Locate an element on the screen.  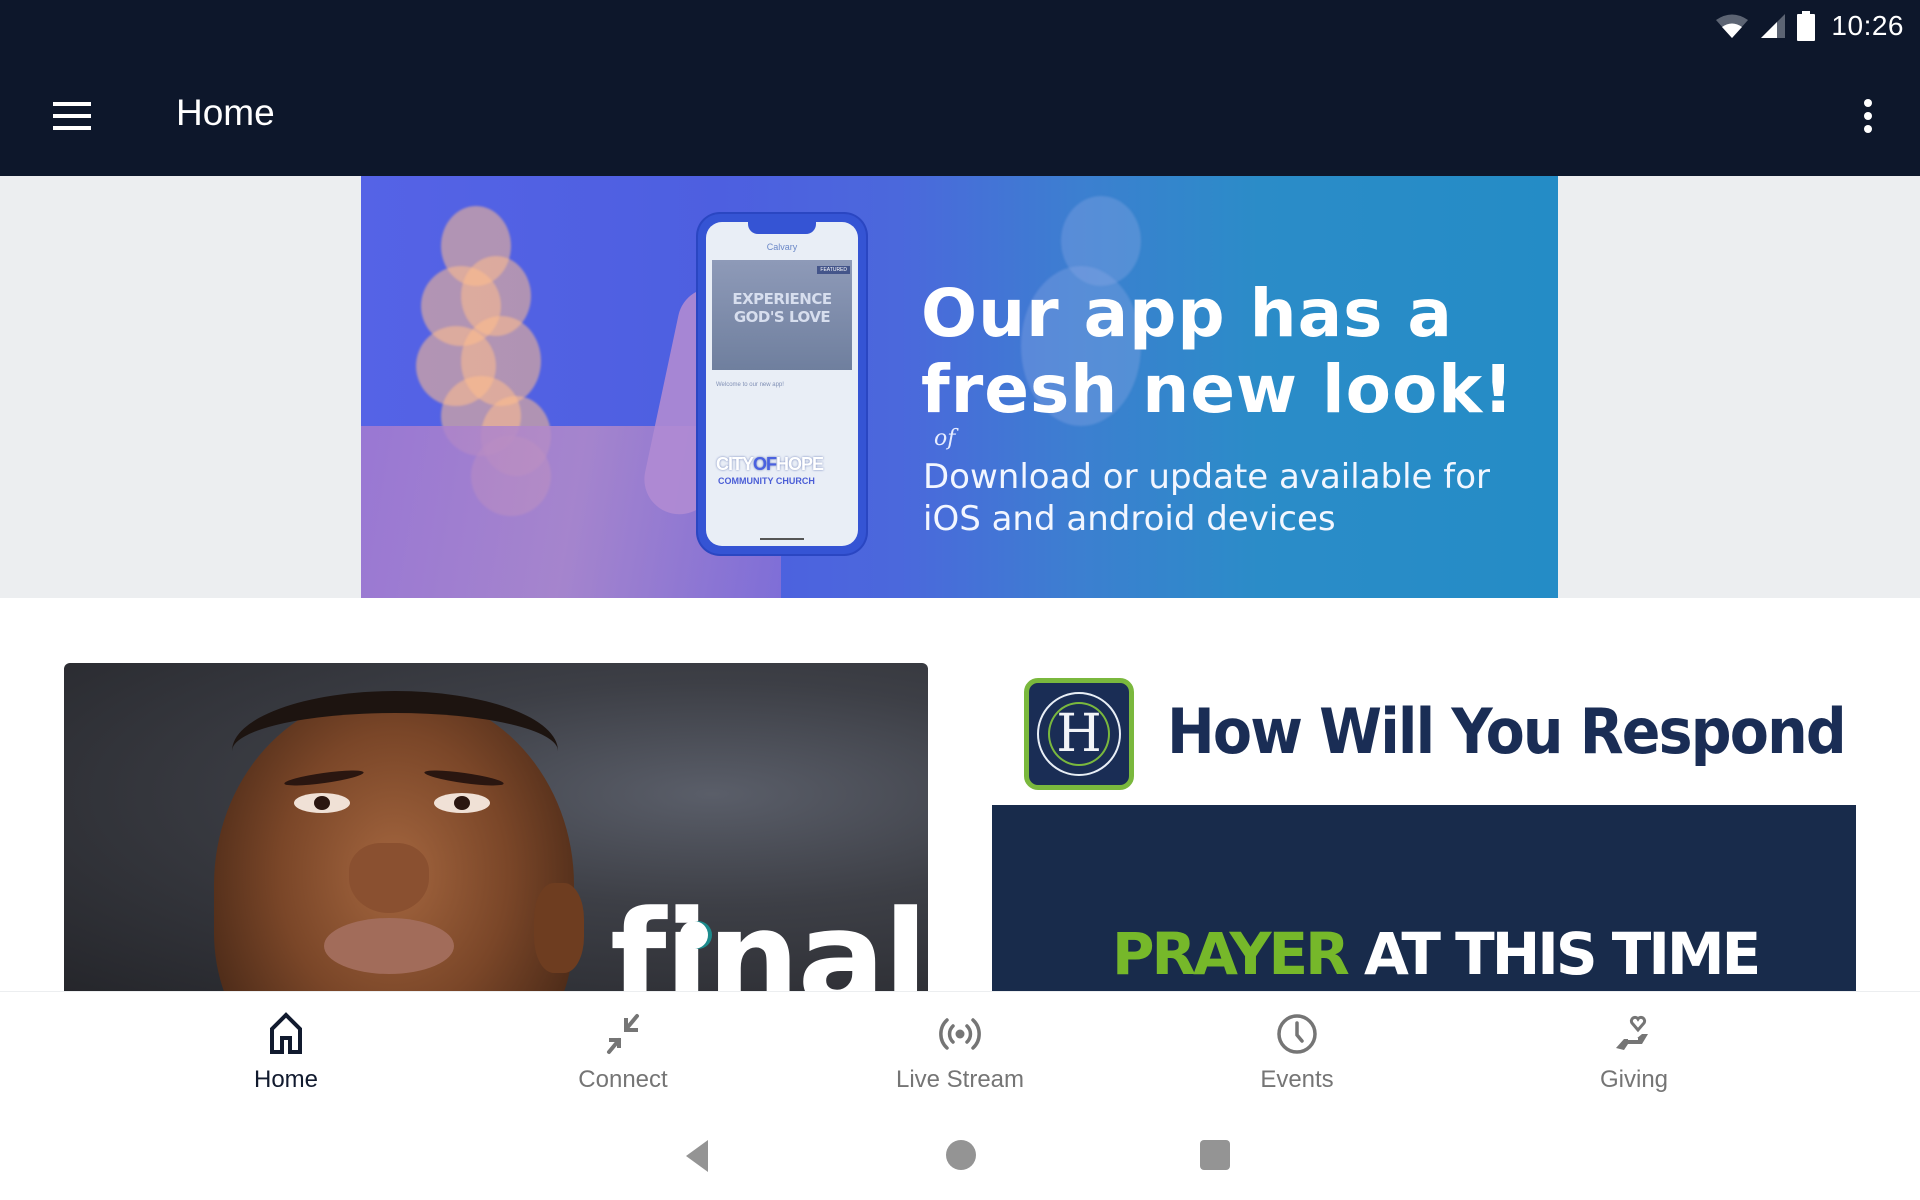
card-header: H How Will You Respond is located at coordinates (1424, 734).